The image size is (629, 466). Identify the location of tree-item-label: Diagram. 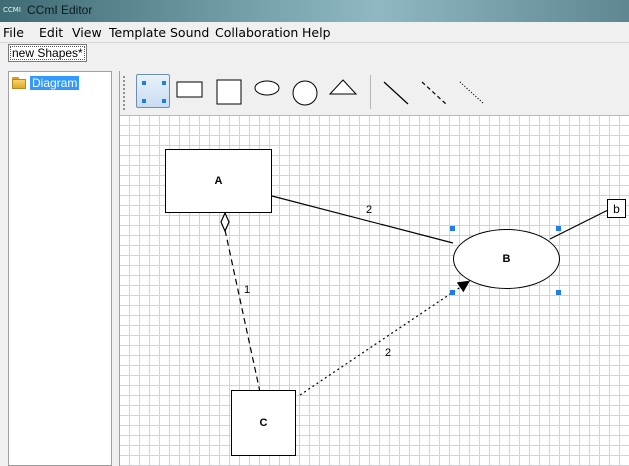
(55, 83).